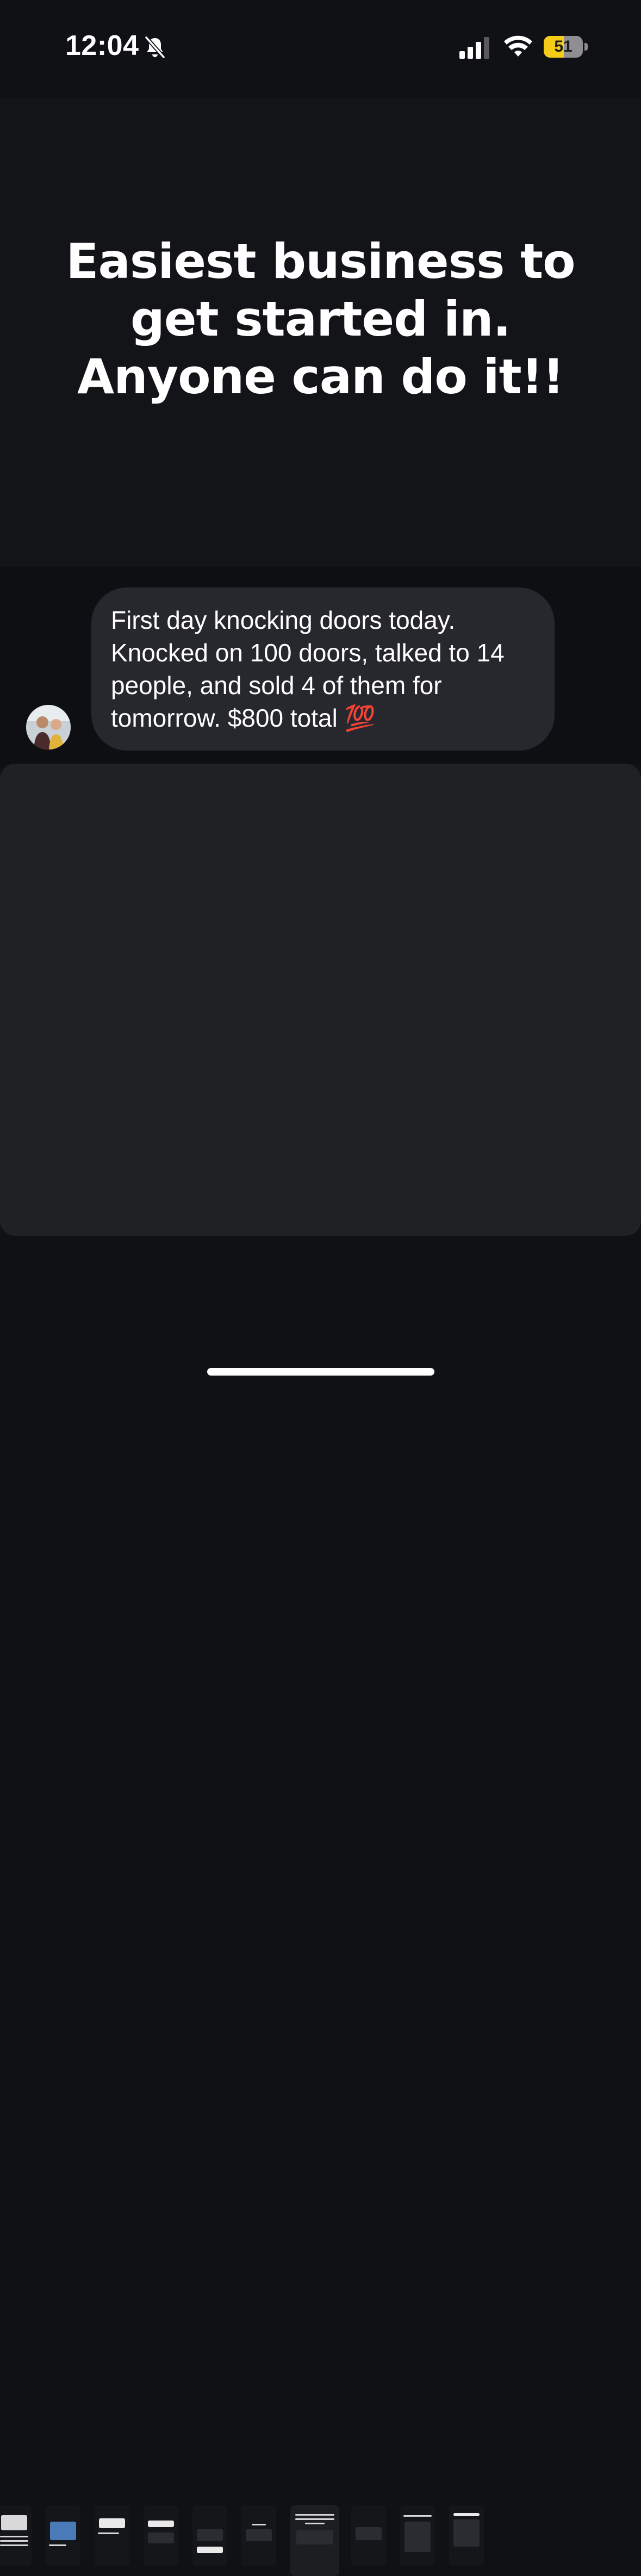 The height and width of the screenshot is (2576, 641). I want to click on bell-slash-icon, so click(155, 47).